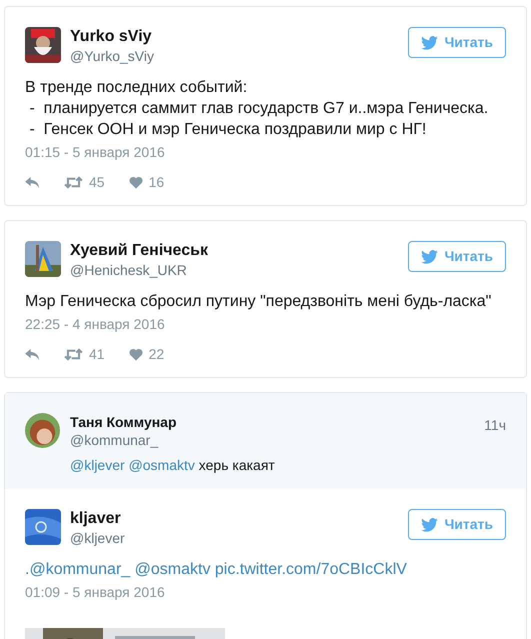  I want to click on tweet-text: Мэр Геническа сбросил путину "передзвоніть мені будь-ласка", so click(258, 302).